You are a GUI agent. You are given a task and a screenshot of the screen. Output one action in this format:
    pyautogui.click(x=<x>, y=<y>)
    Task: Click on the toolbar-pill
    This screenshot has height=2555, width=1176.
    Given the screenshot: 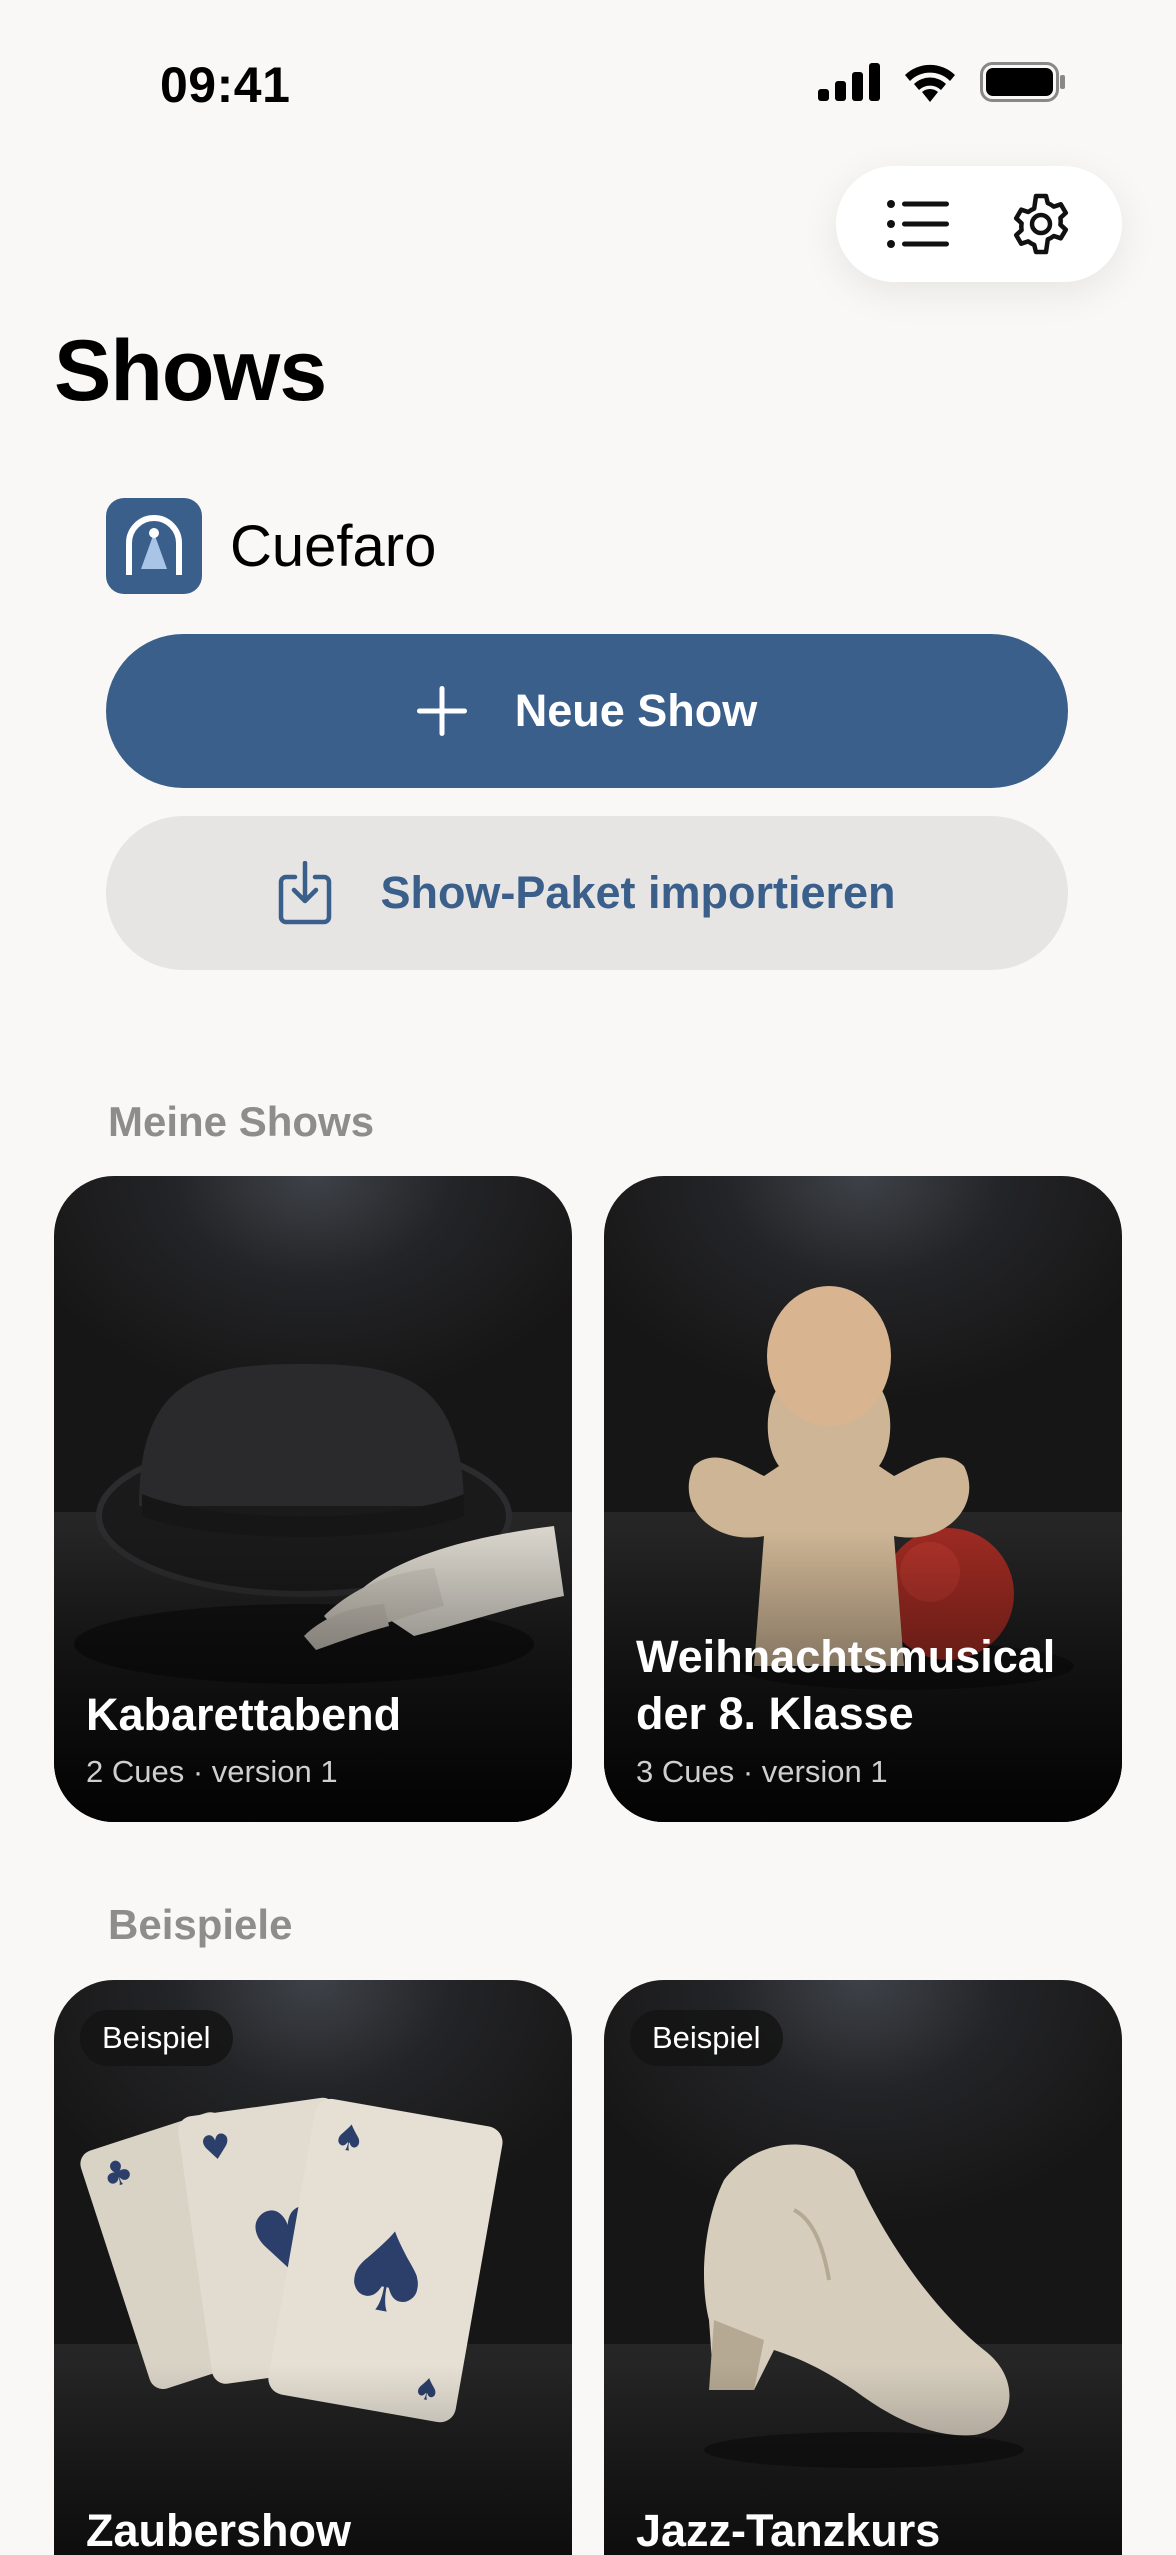 What is the action you would take?
    pyautogui.click(x=979, y=224)
    